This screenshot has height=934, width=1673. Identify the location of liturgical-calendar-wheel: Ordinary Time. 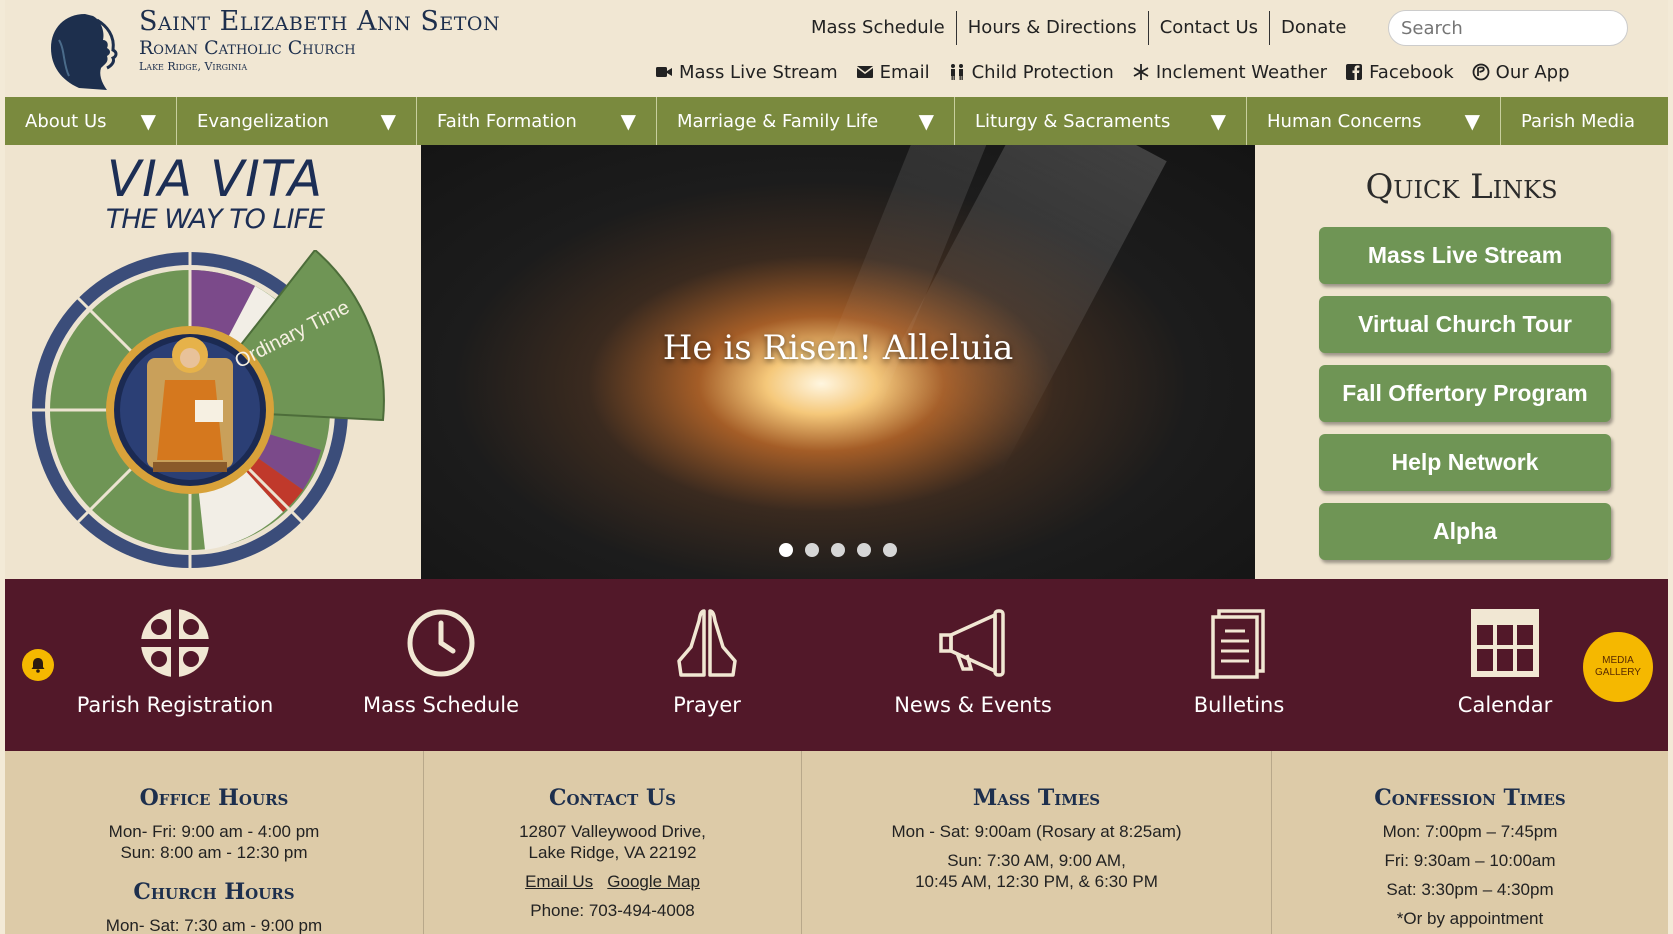
(220, 412).